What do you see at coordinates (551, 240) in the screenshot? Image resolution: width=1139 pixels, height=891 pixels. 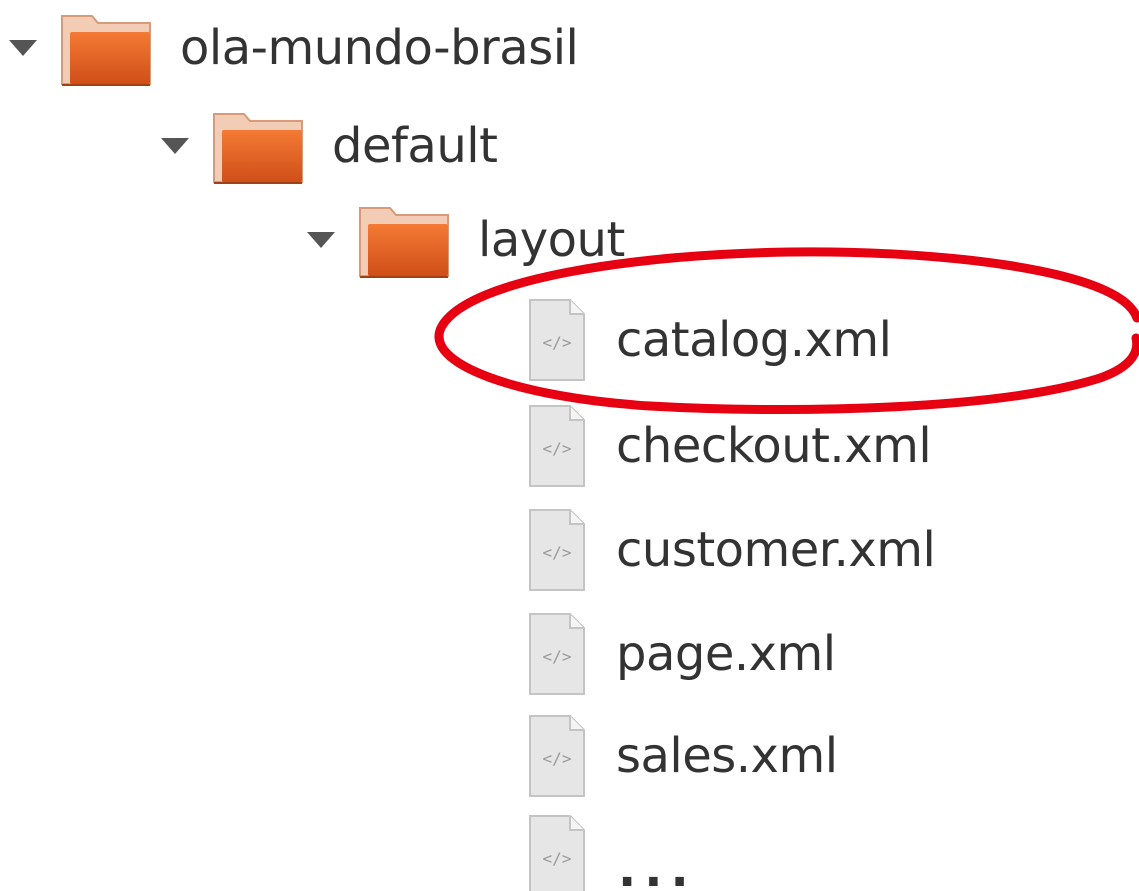 I see `tree-item-label: layout` at bounding box center [551, 240].